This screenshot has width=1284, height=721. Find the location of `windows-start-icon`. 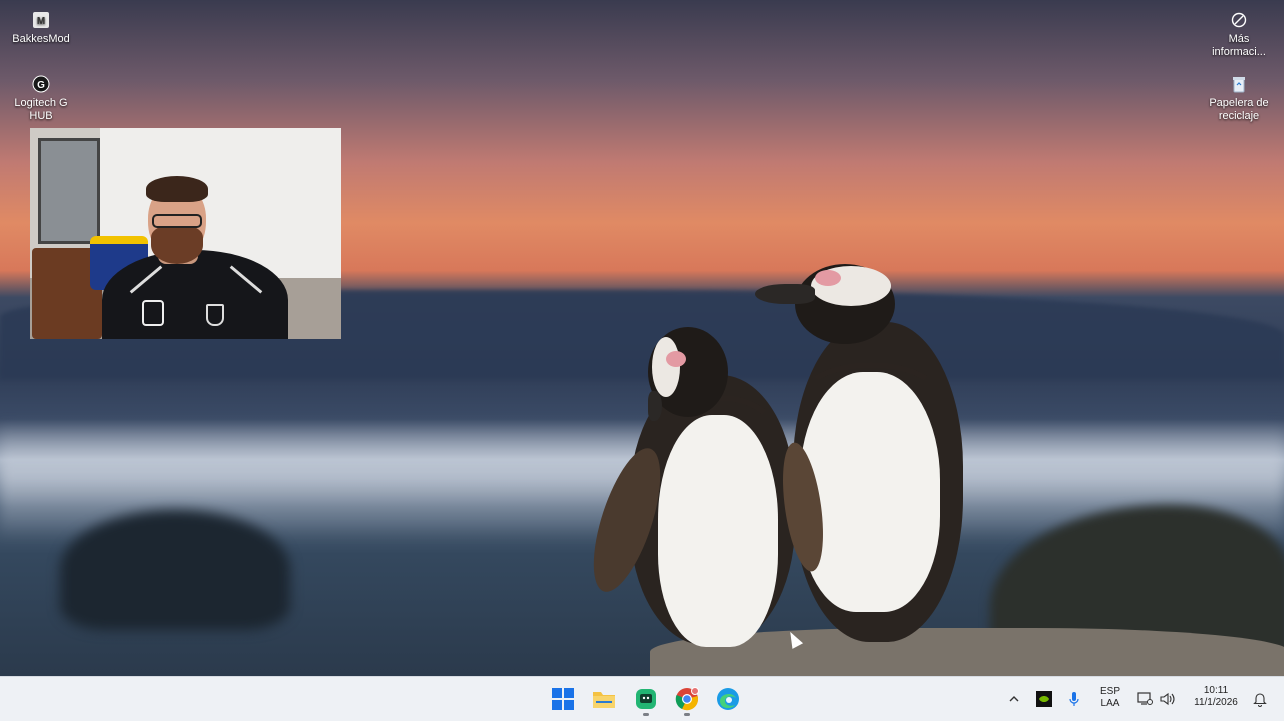

windows-start-icon is located at coordinates (563, 699).